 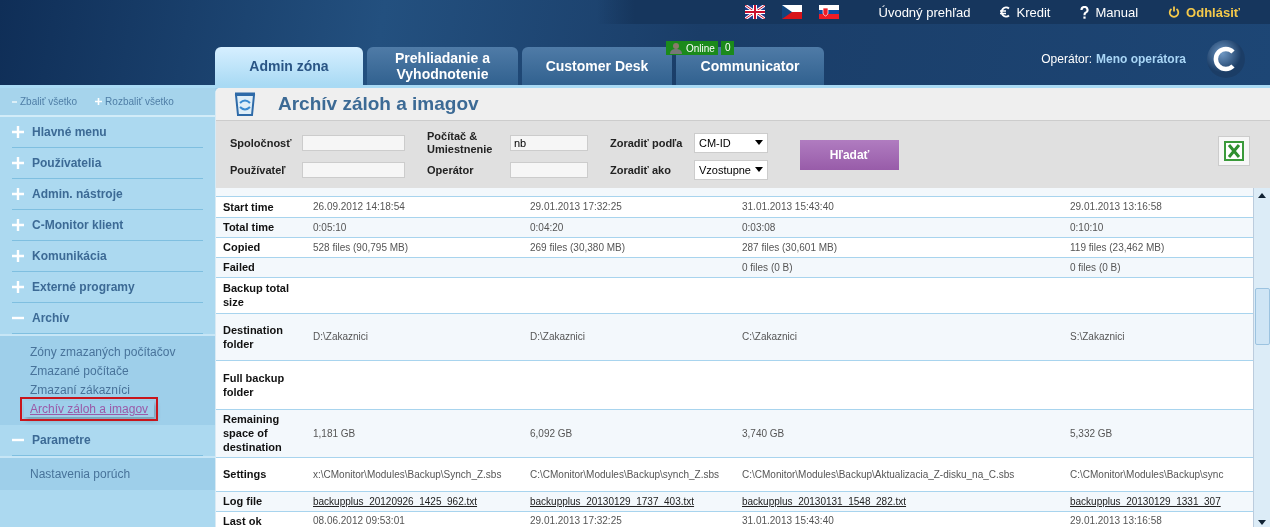 What do you see at coordinates (107, 194) in the screenshot?
I see `sidebar-section: Admin. nástroje` at bounding box center [107, 194].